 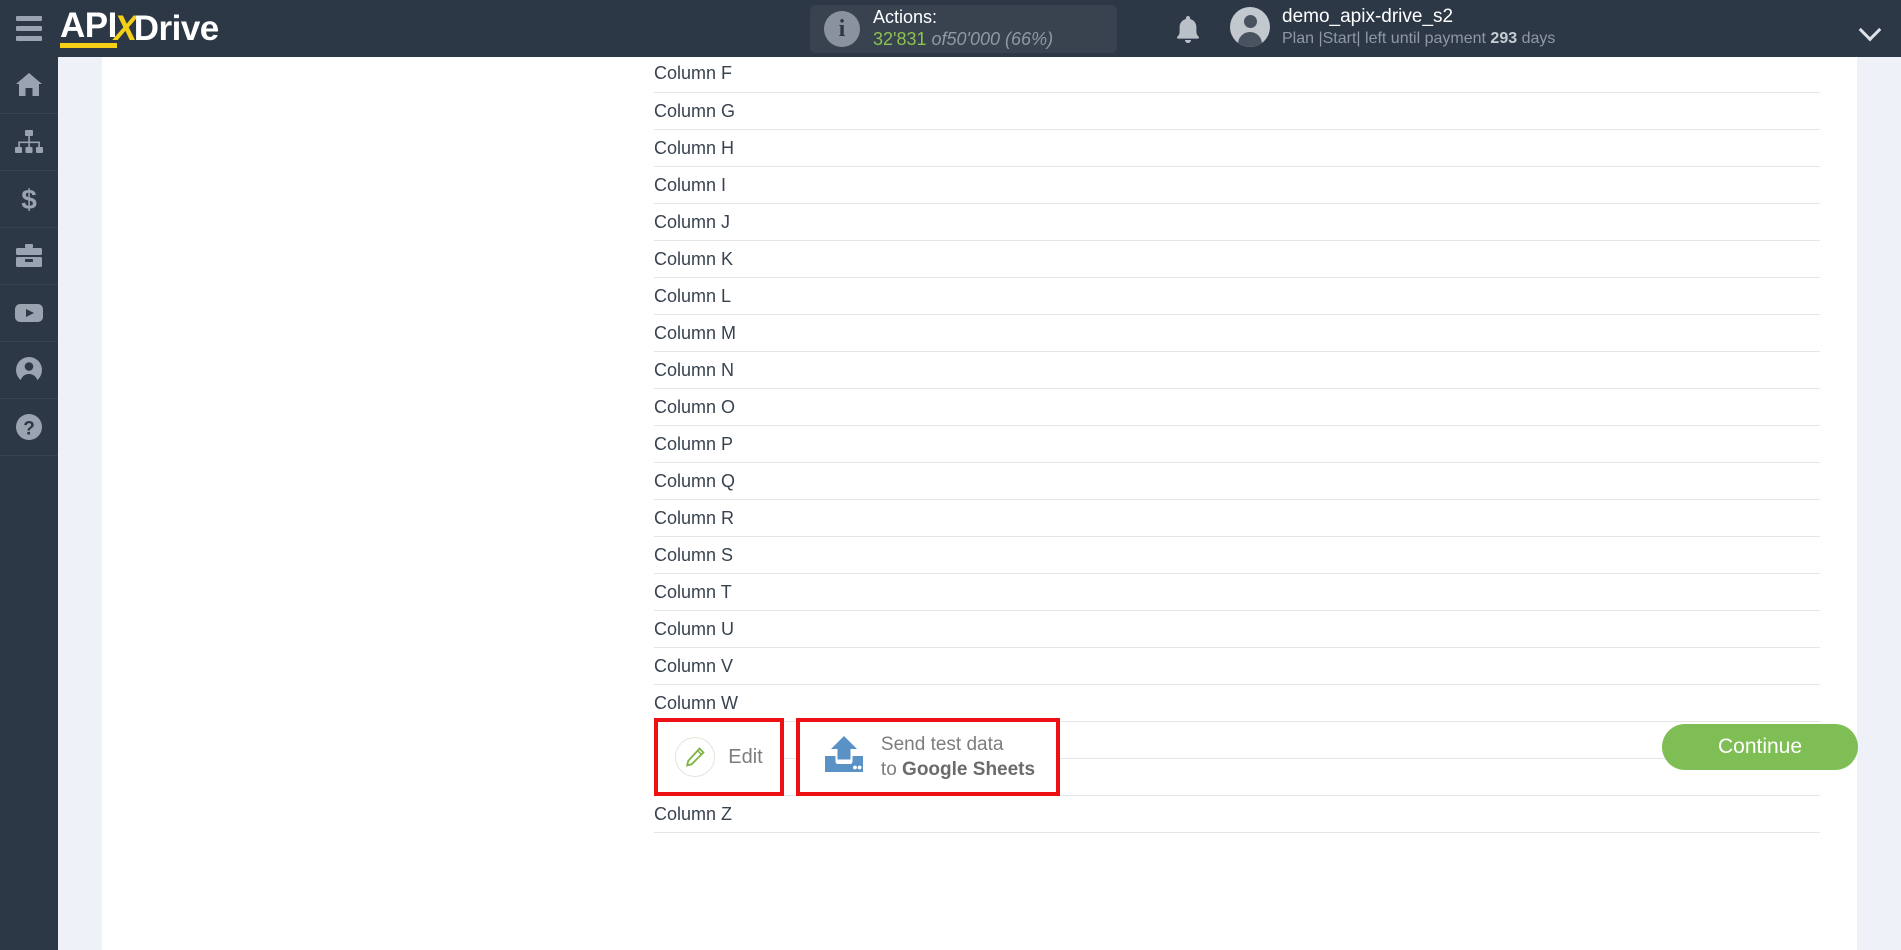 I want to click on column-list-item: Column Q, so click(x=1237, y=481).